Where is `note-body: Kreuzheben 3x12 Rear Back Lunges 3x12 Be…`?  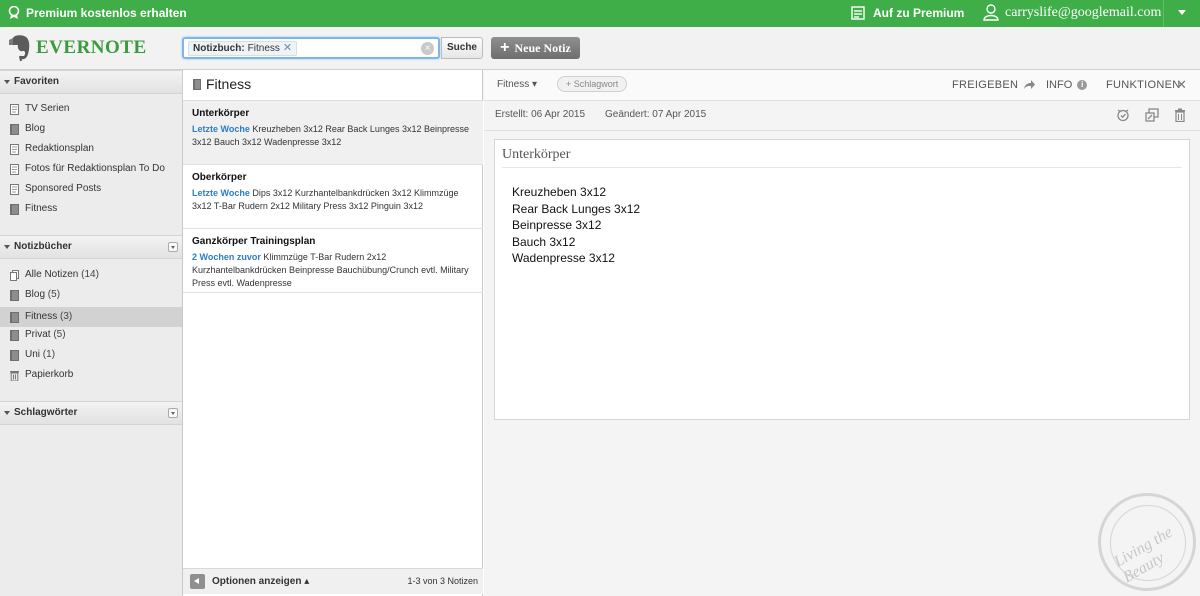 note-body: Kreuzheben 3x12 Rear Back Lunges 3x12 Be… is located at coordinates (576, 225).